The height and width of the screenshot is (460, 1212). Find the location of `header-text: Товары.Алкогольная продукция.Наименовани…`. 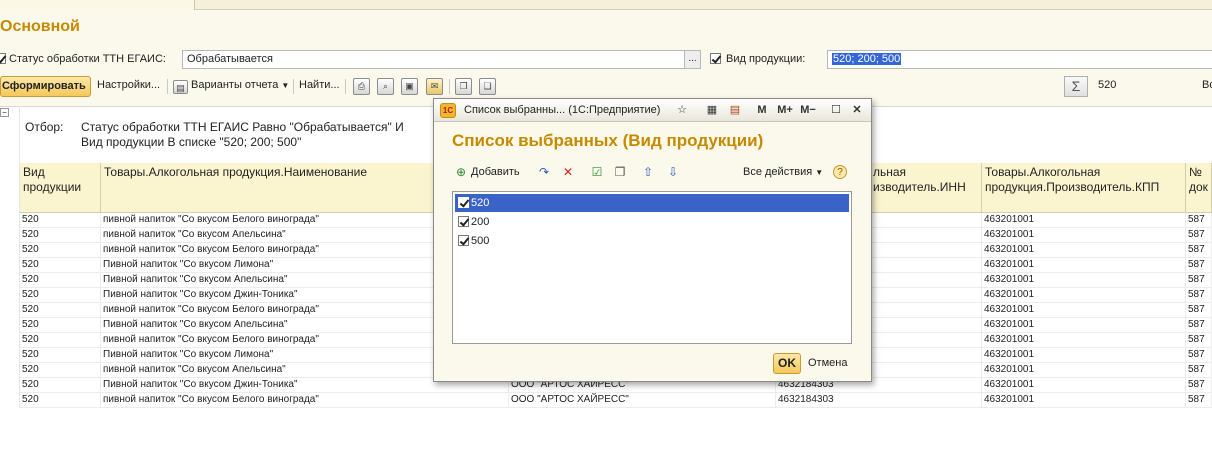

header-text: Товары.Алкогольная продукция.Наименовани… is located at coordinates (236, 172).